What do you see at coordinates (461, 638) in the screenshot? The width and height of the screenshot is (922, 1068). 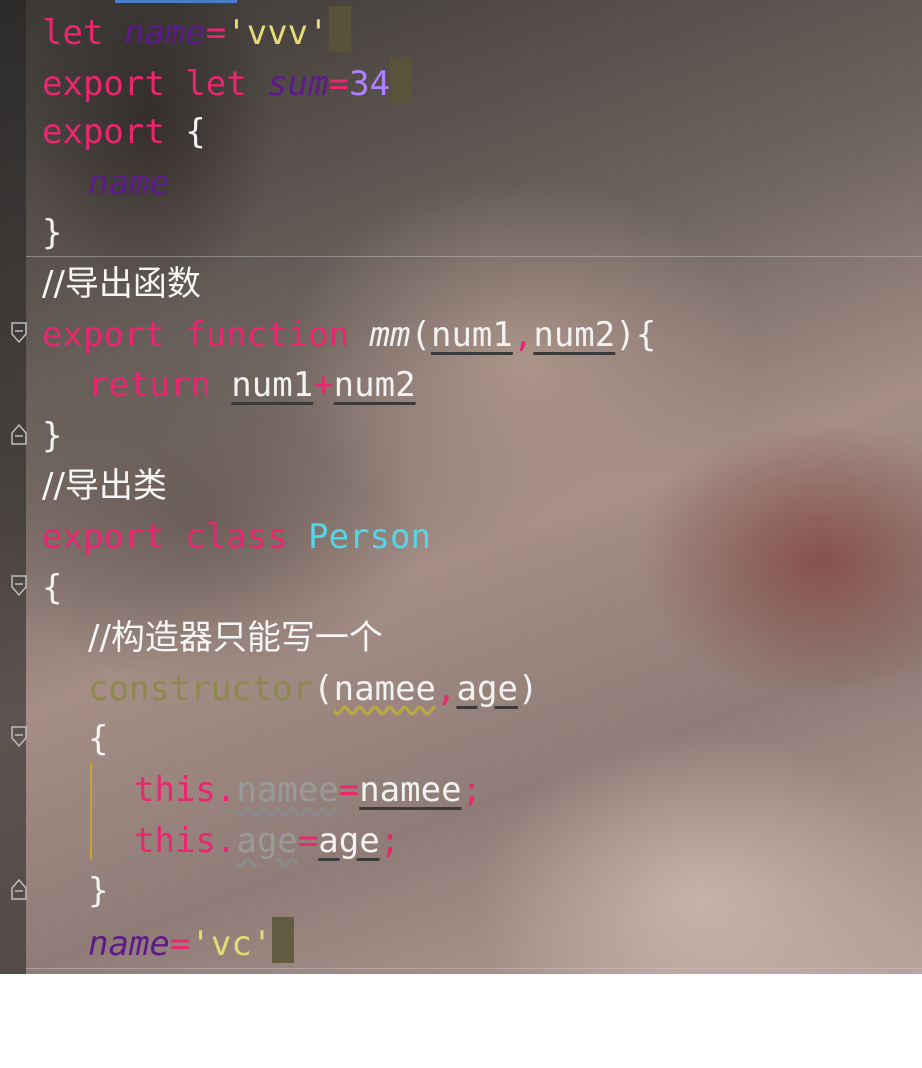 I see `code-line: //构造器只能写一个` at bounding box center [461, 638].